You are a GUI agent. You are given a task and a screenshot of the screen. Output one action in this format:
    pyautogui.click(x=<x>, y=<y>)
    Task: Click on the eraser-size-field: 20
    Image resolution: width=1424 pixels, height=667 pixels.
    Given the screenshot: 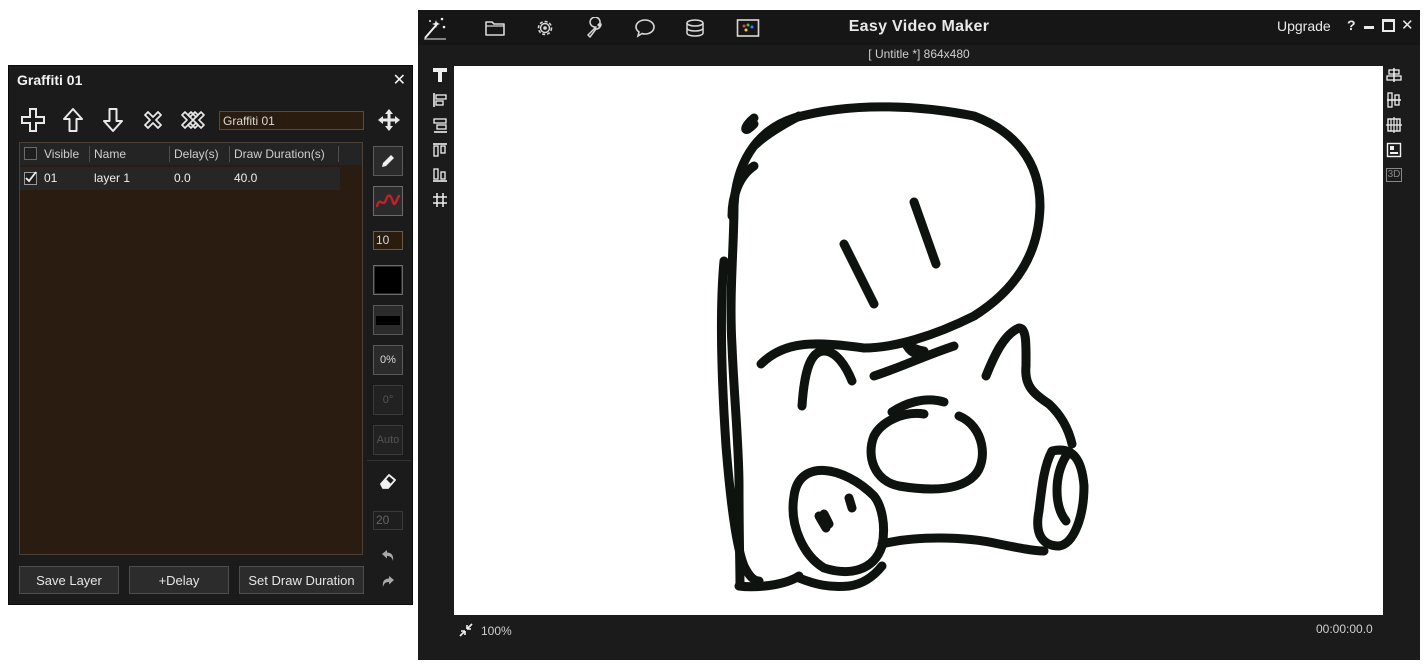 What is the action you would take?
    pyautogui.click(x=388, y=520)
    